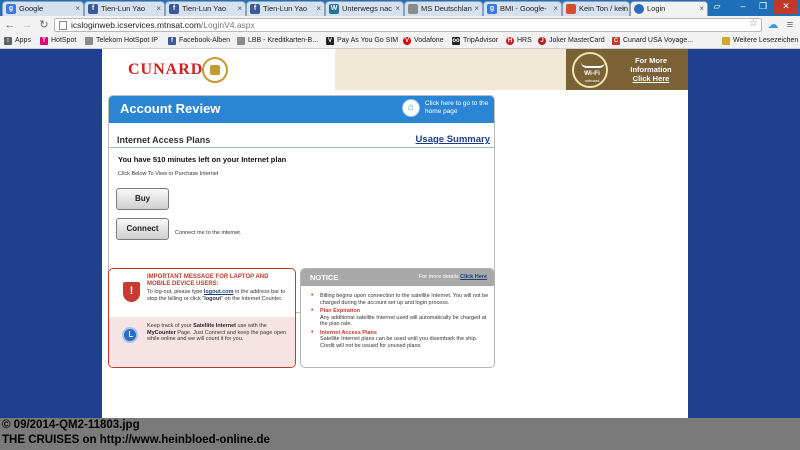  What do you see at coordinates (542, 41) in the screenshot?
I see `joker-icon: J` at bounding box center [542, 41].